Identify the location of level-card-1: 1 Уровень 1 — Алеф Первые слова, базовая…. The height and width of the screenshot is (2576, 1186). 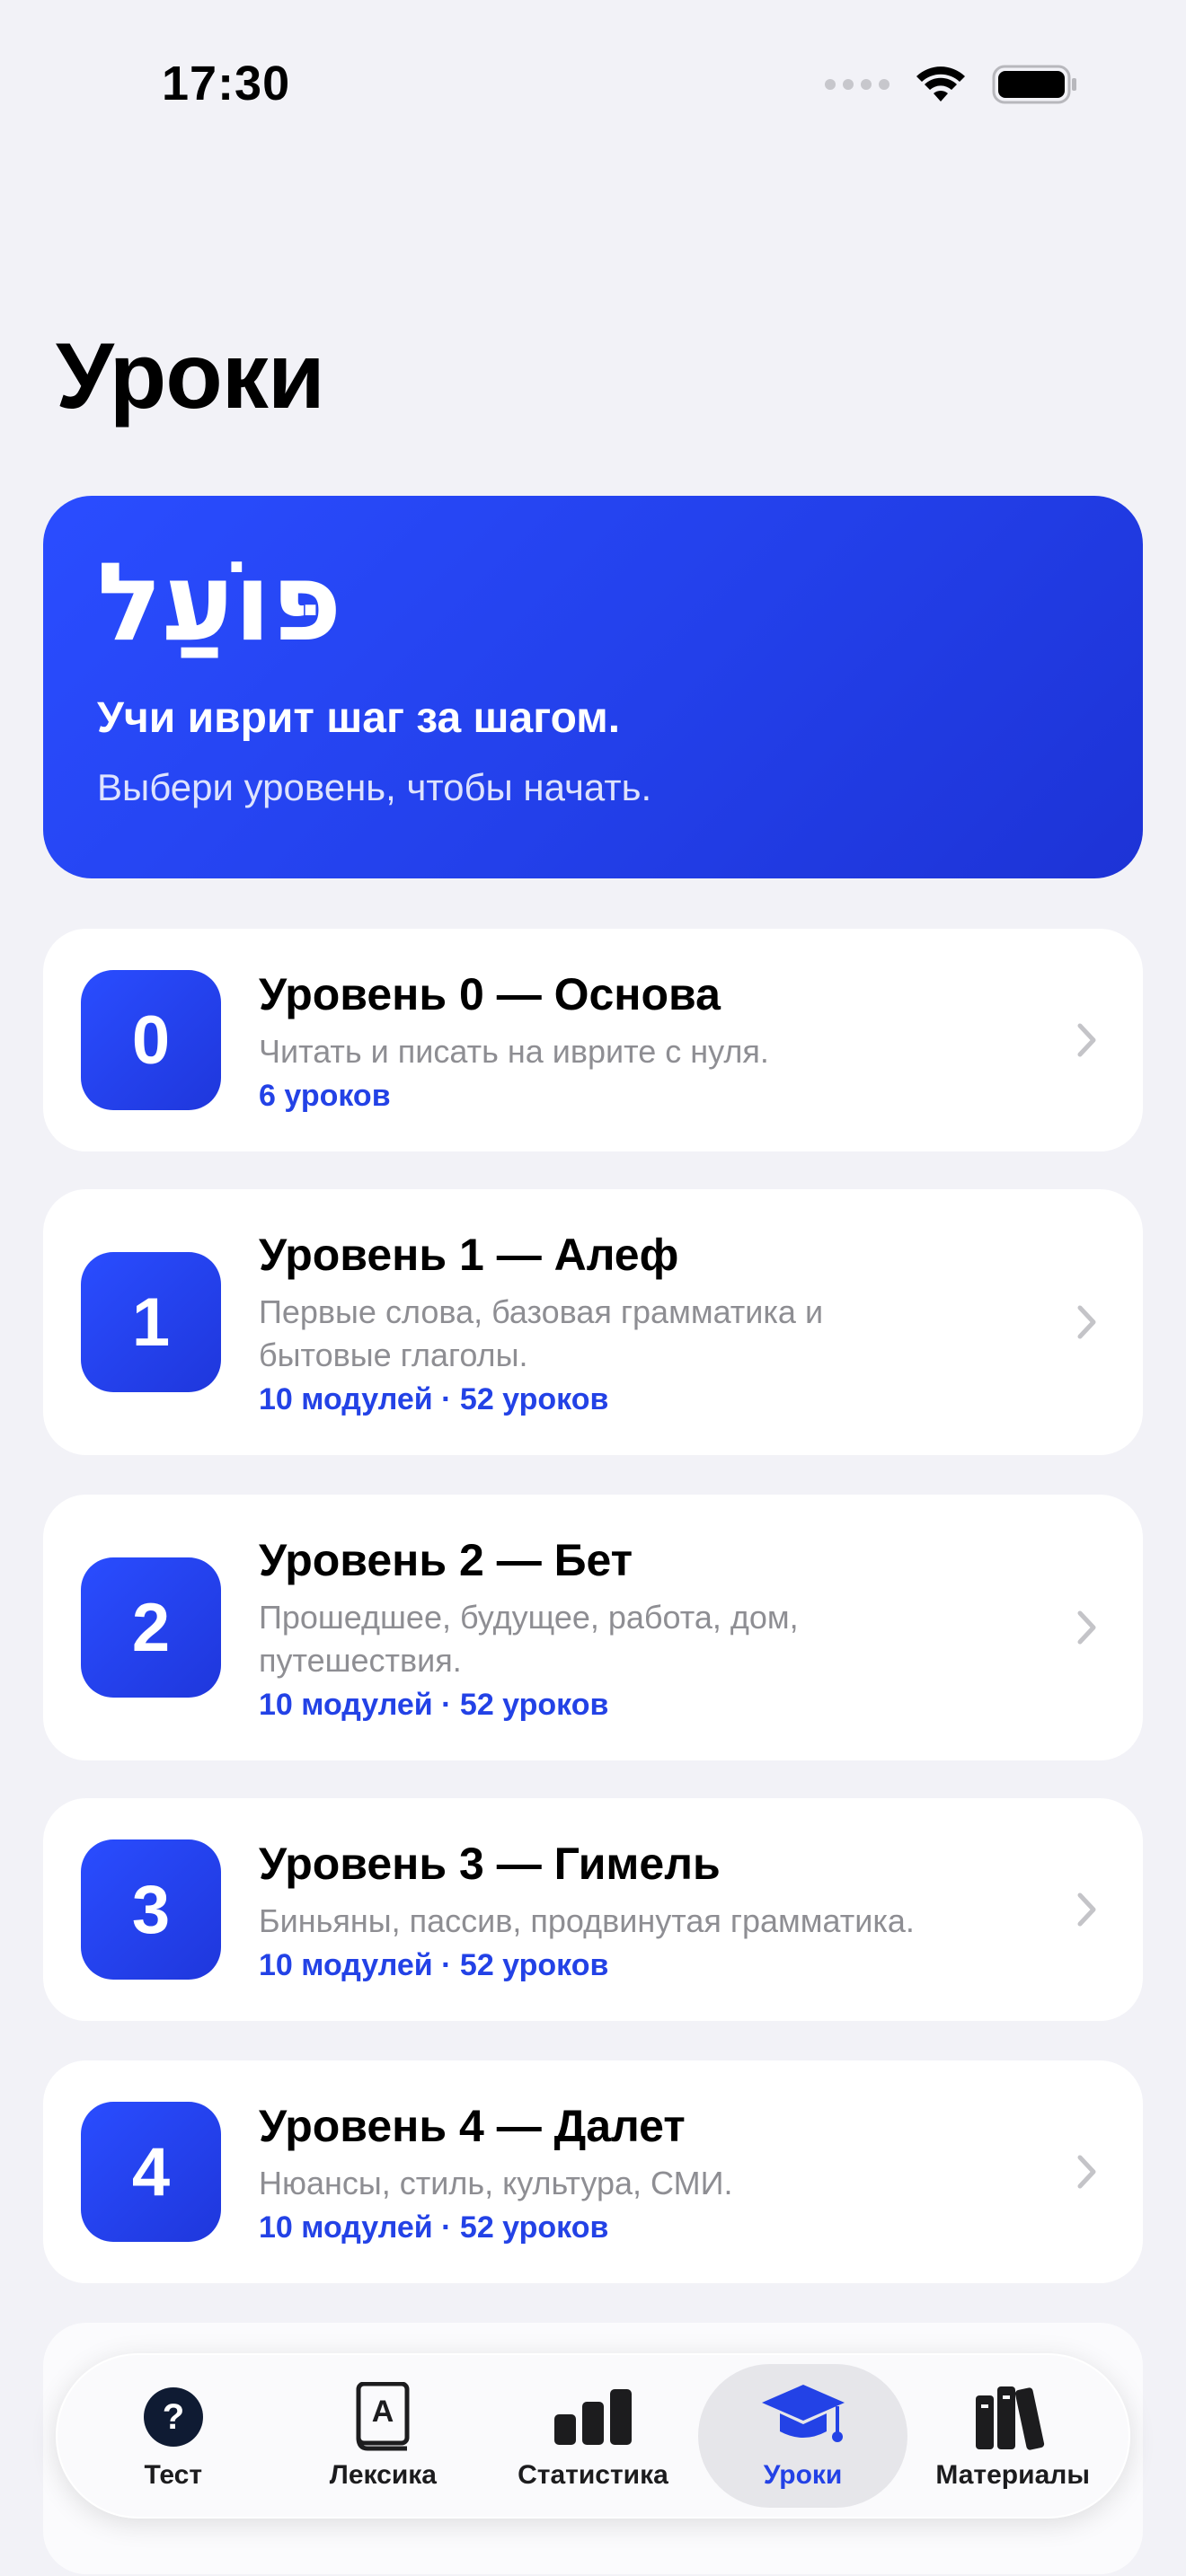
(593, 1322).